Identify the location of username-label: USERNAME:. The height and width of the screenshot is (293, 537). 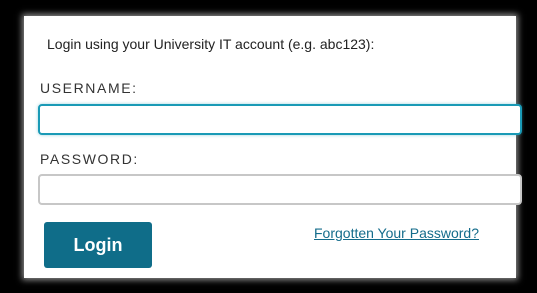
(89, 88).